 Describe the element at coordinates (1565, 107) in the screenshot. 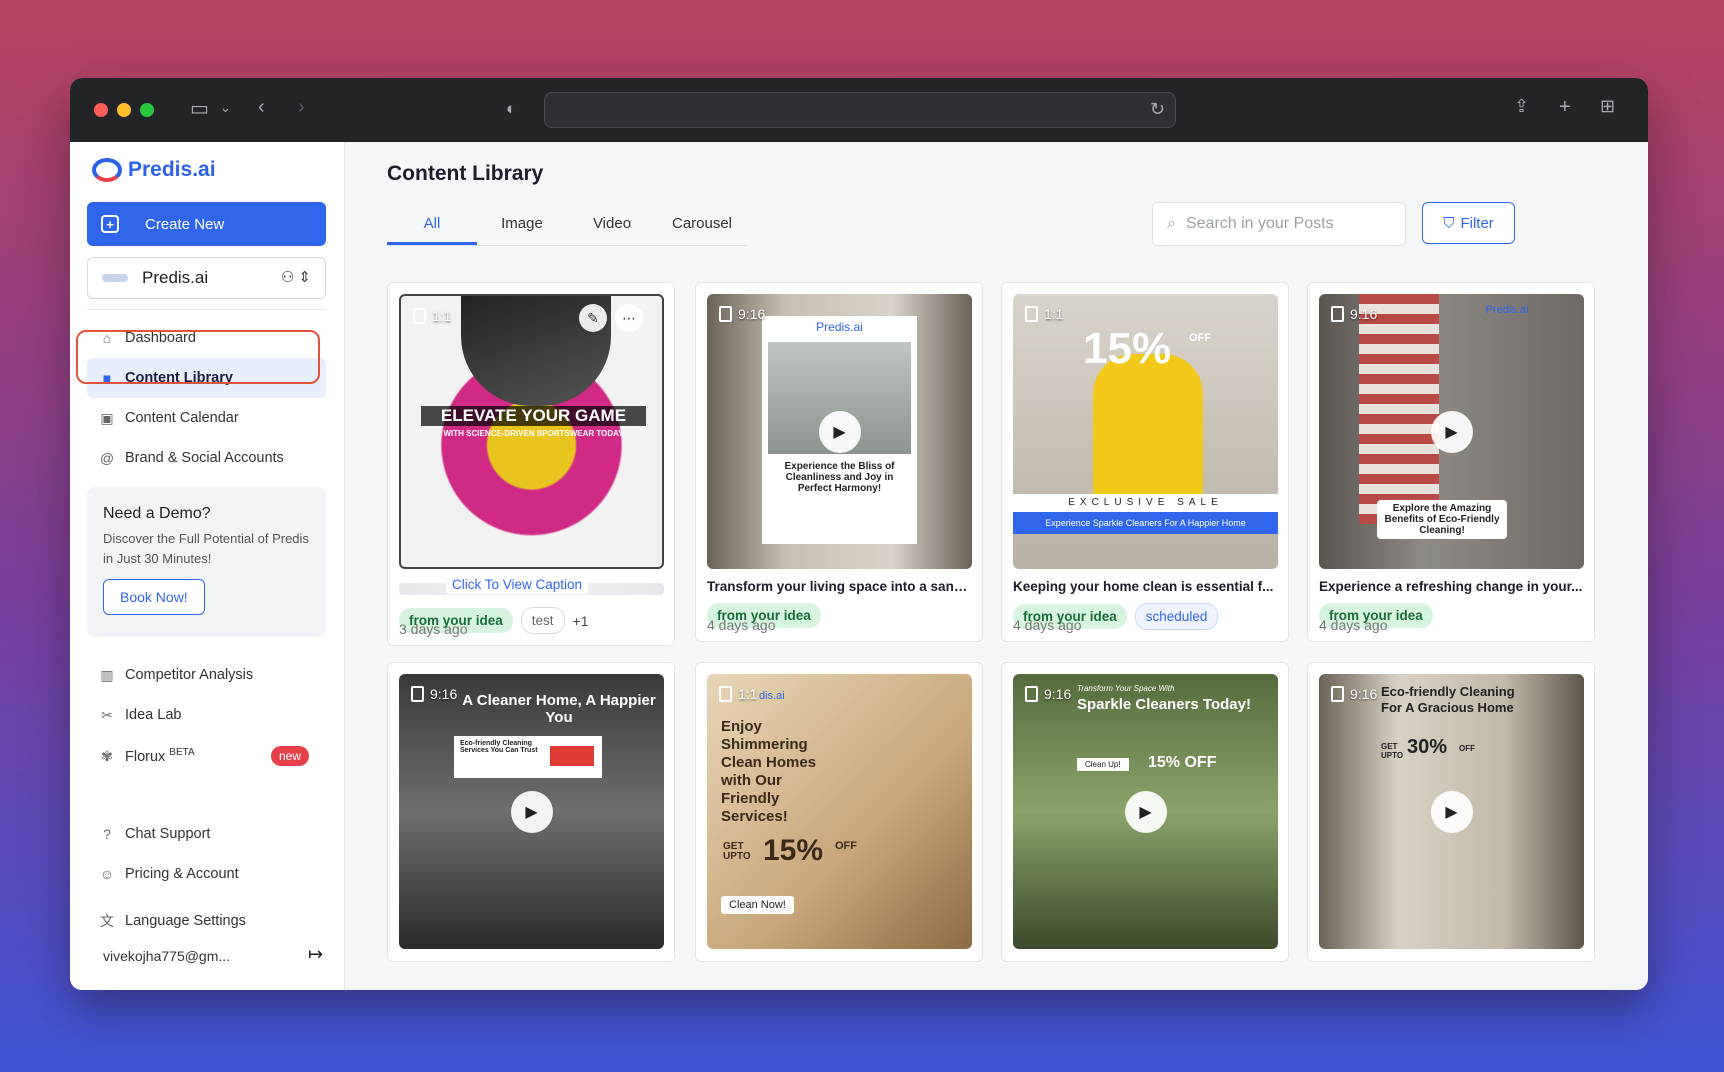

I see `new-tab-icon: +` at that location.